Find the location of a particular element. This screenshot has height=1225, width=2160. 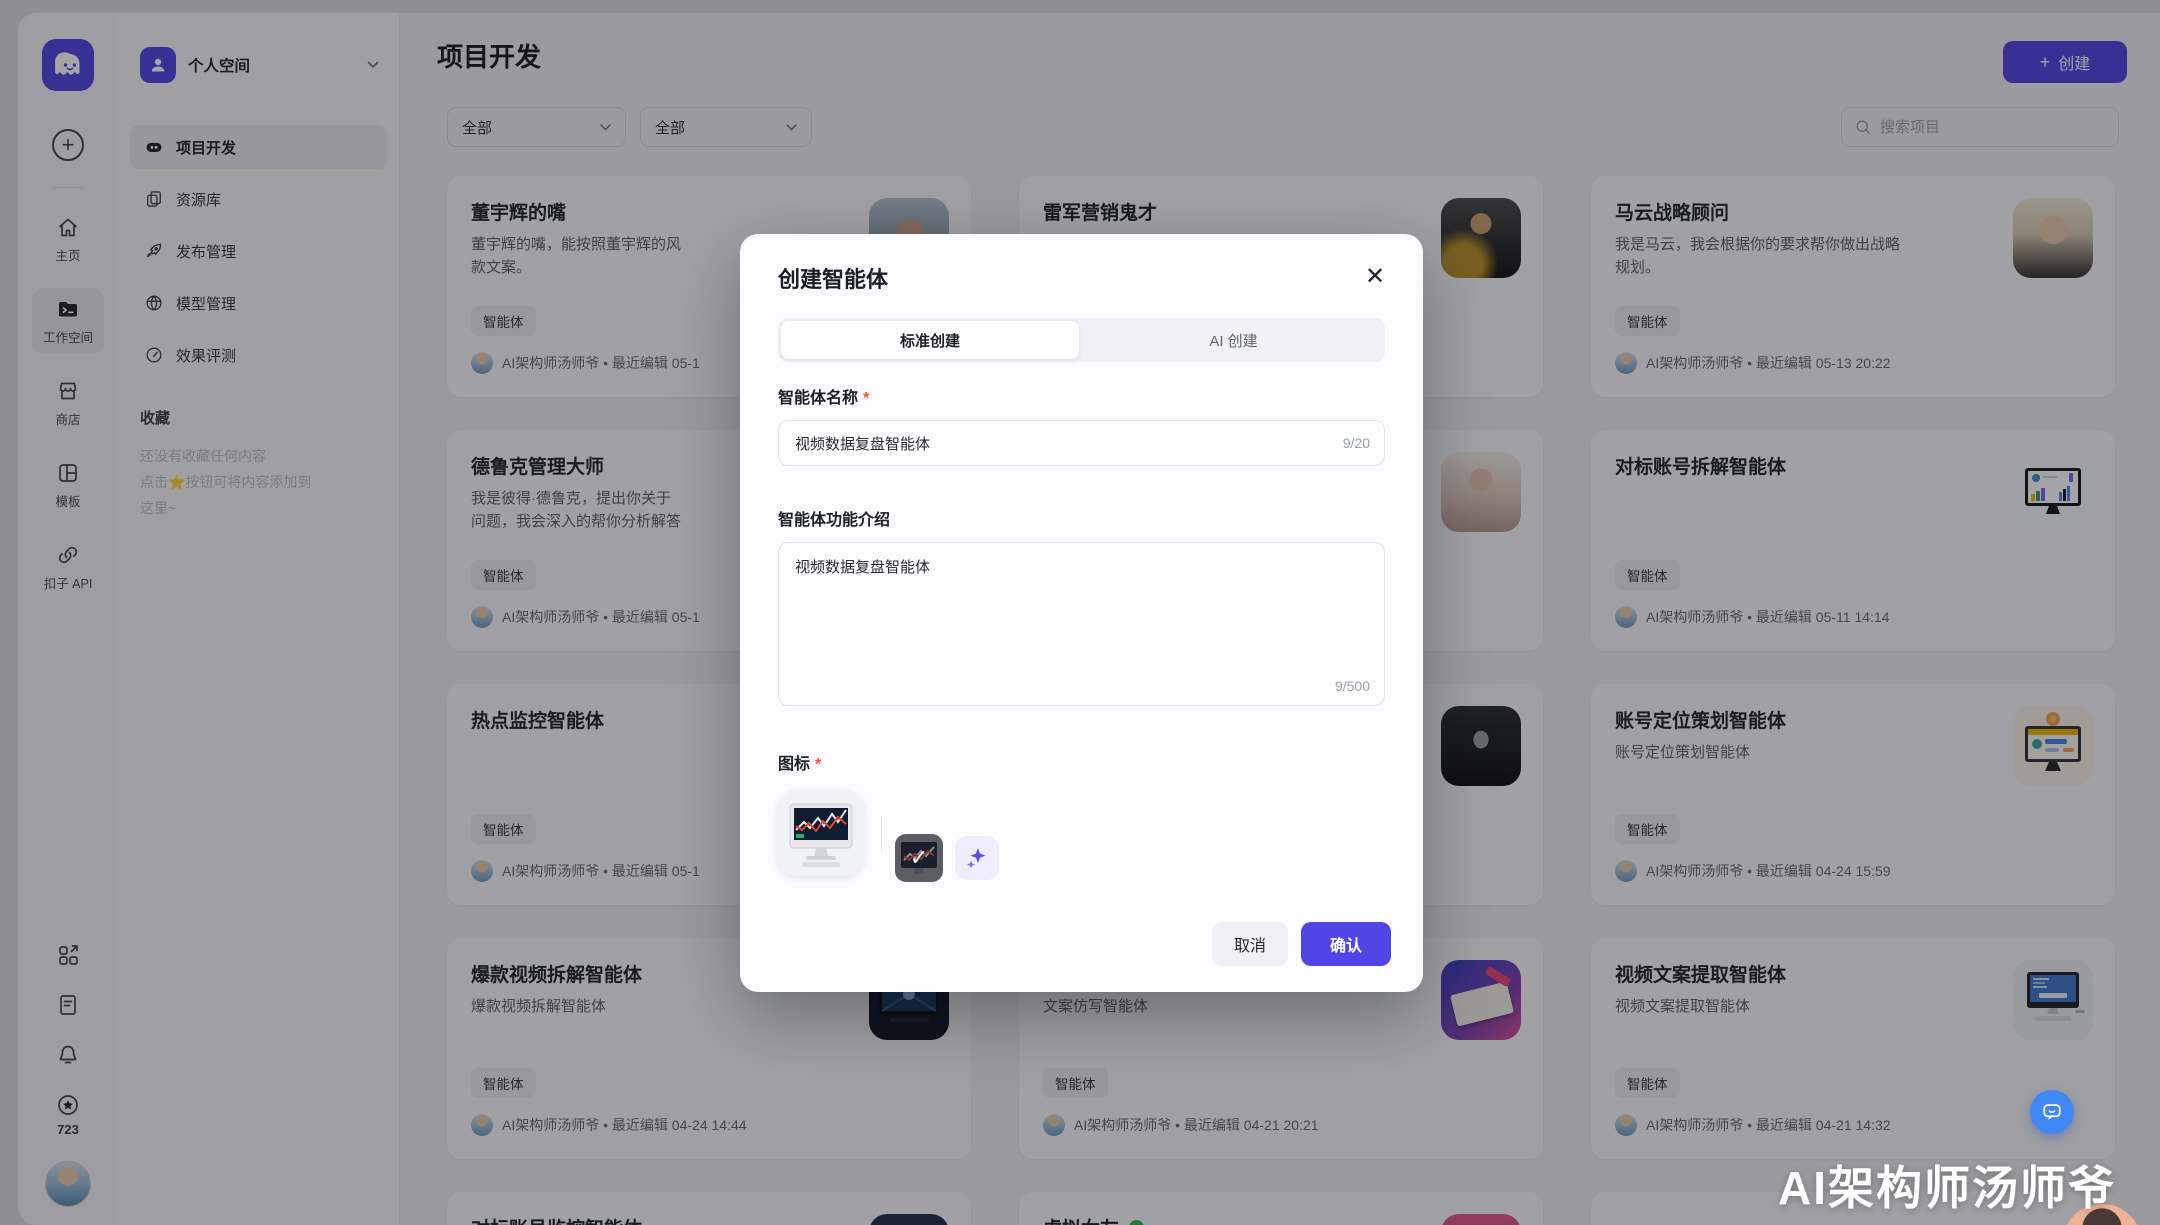

intro-char-counter: 9/500 is located at coordinates (1352, 686).